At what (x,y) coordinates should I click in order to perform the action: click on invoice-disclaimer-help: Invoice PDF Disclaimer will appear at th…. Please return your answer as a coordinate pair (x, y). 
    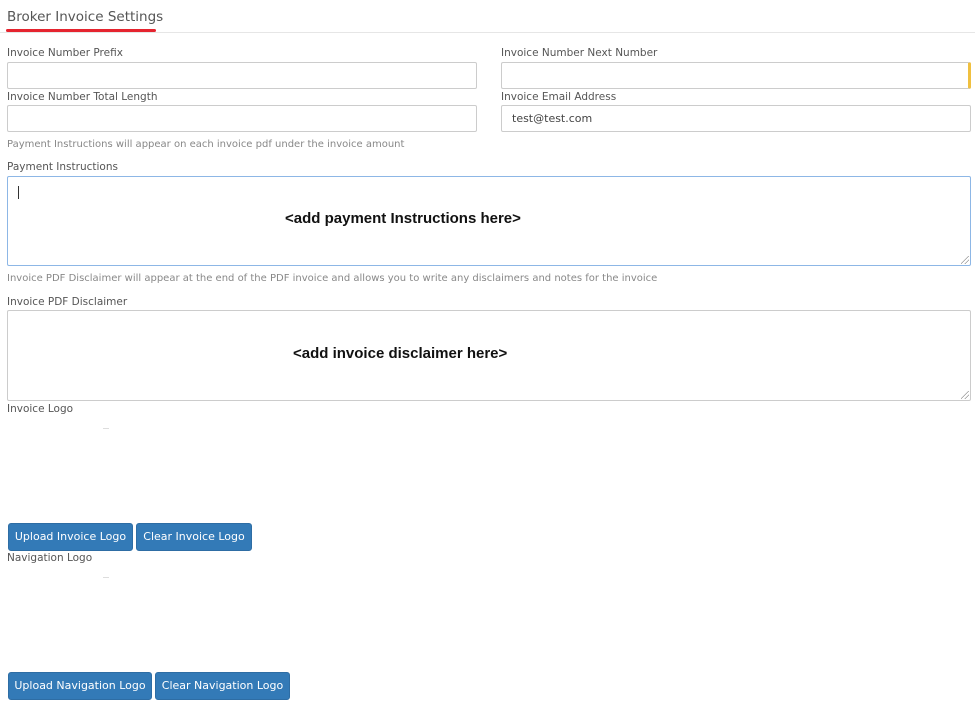
    Looking at the image, I should click on (332, 278).